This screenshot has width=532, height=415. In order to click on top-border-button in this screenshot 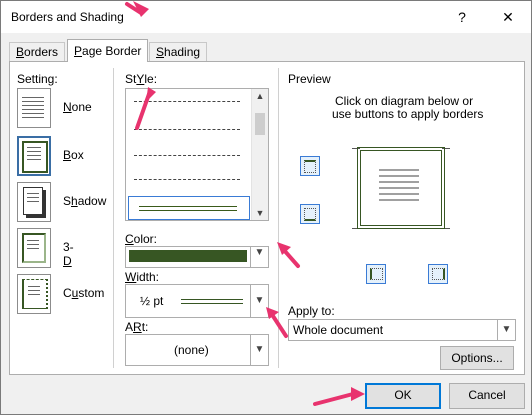, I will do `click(310, 166)`.